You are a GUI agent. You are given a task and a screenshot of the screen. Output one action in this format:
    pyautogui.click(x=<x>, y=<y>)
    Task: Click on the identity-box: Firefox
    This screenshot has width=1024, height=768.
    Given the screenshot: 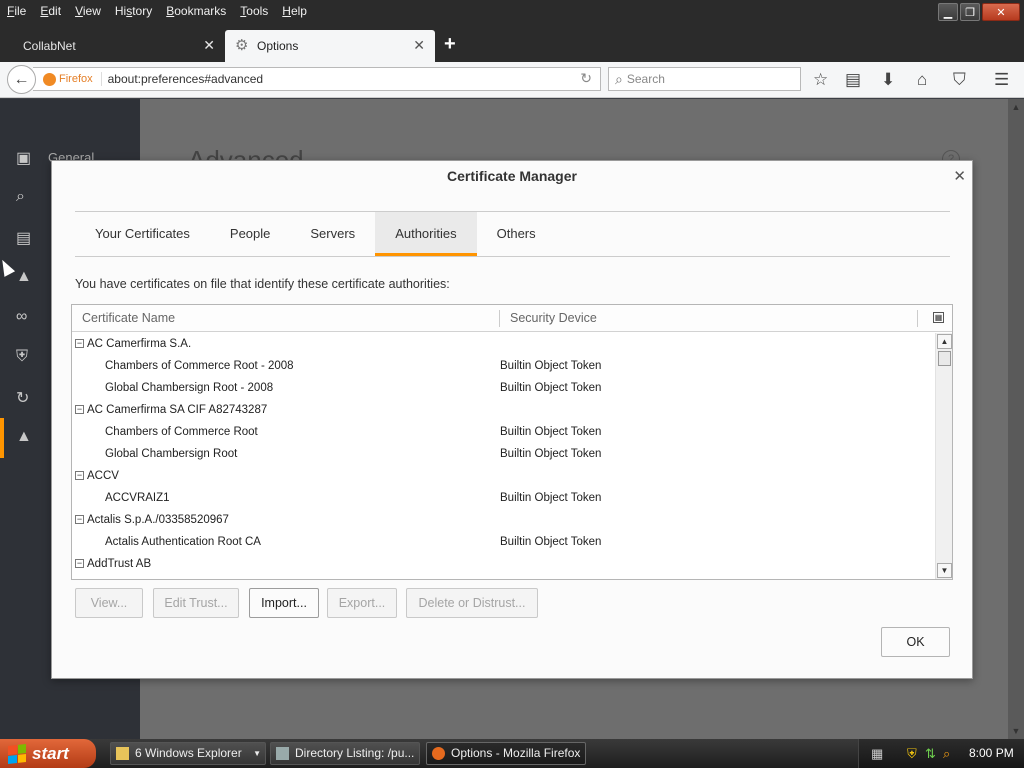 What is the action you would take?
    pyautogui.click(x=63, y=79)
    